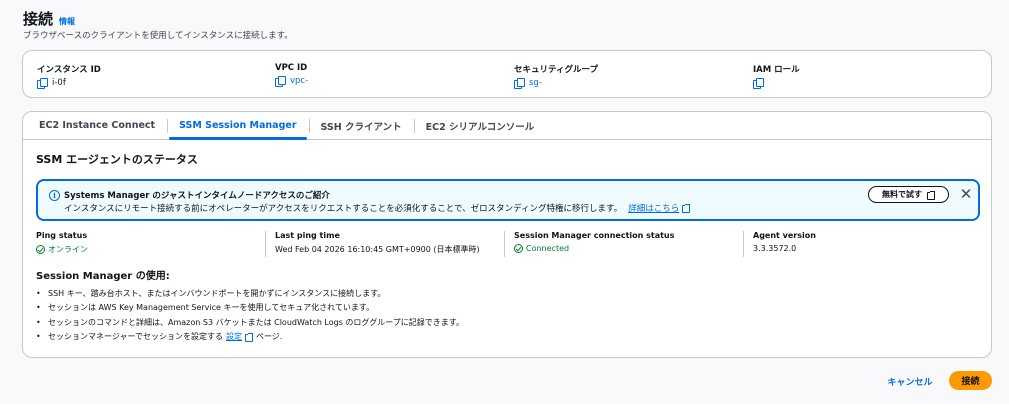 This screenshot has height=404, width=1009. Describe the element at coordinates (776, 70) in the screenshot. I see `detail-label: IAM ロール` at that location.